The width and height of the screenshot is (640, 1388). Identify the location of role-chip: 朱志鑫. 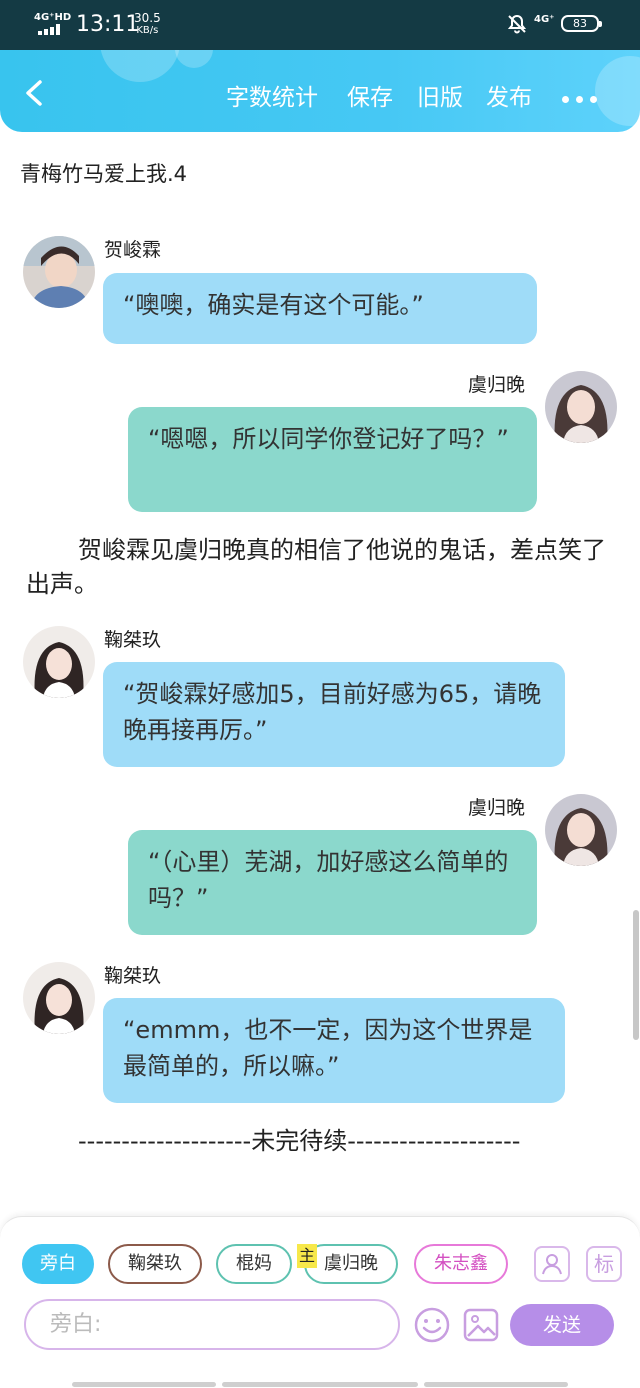
(461, 1264).